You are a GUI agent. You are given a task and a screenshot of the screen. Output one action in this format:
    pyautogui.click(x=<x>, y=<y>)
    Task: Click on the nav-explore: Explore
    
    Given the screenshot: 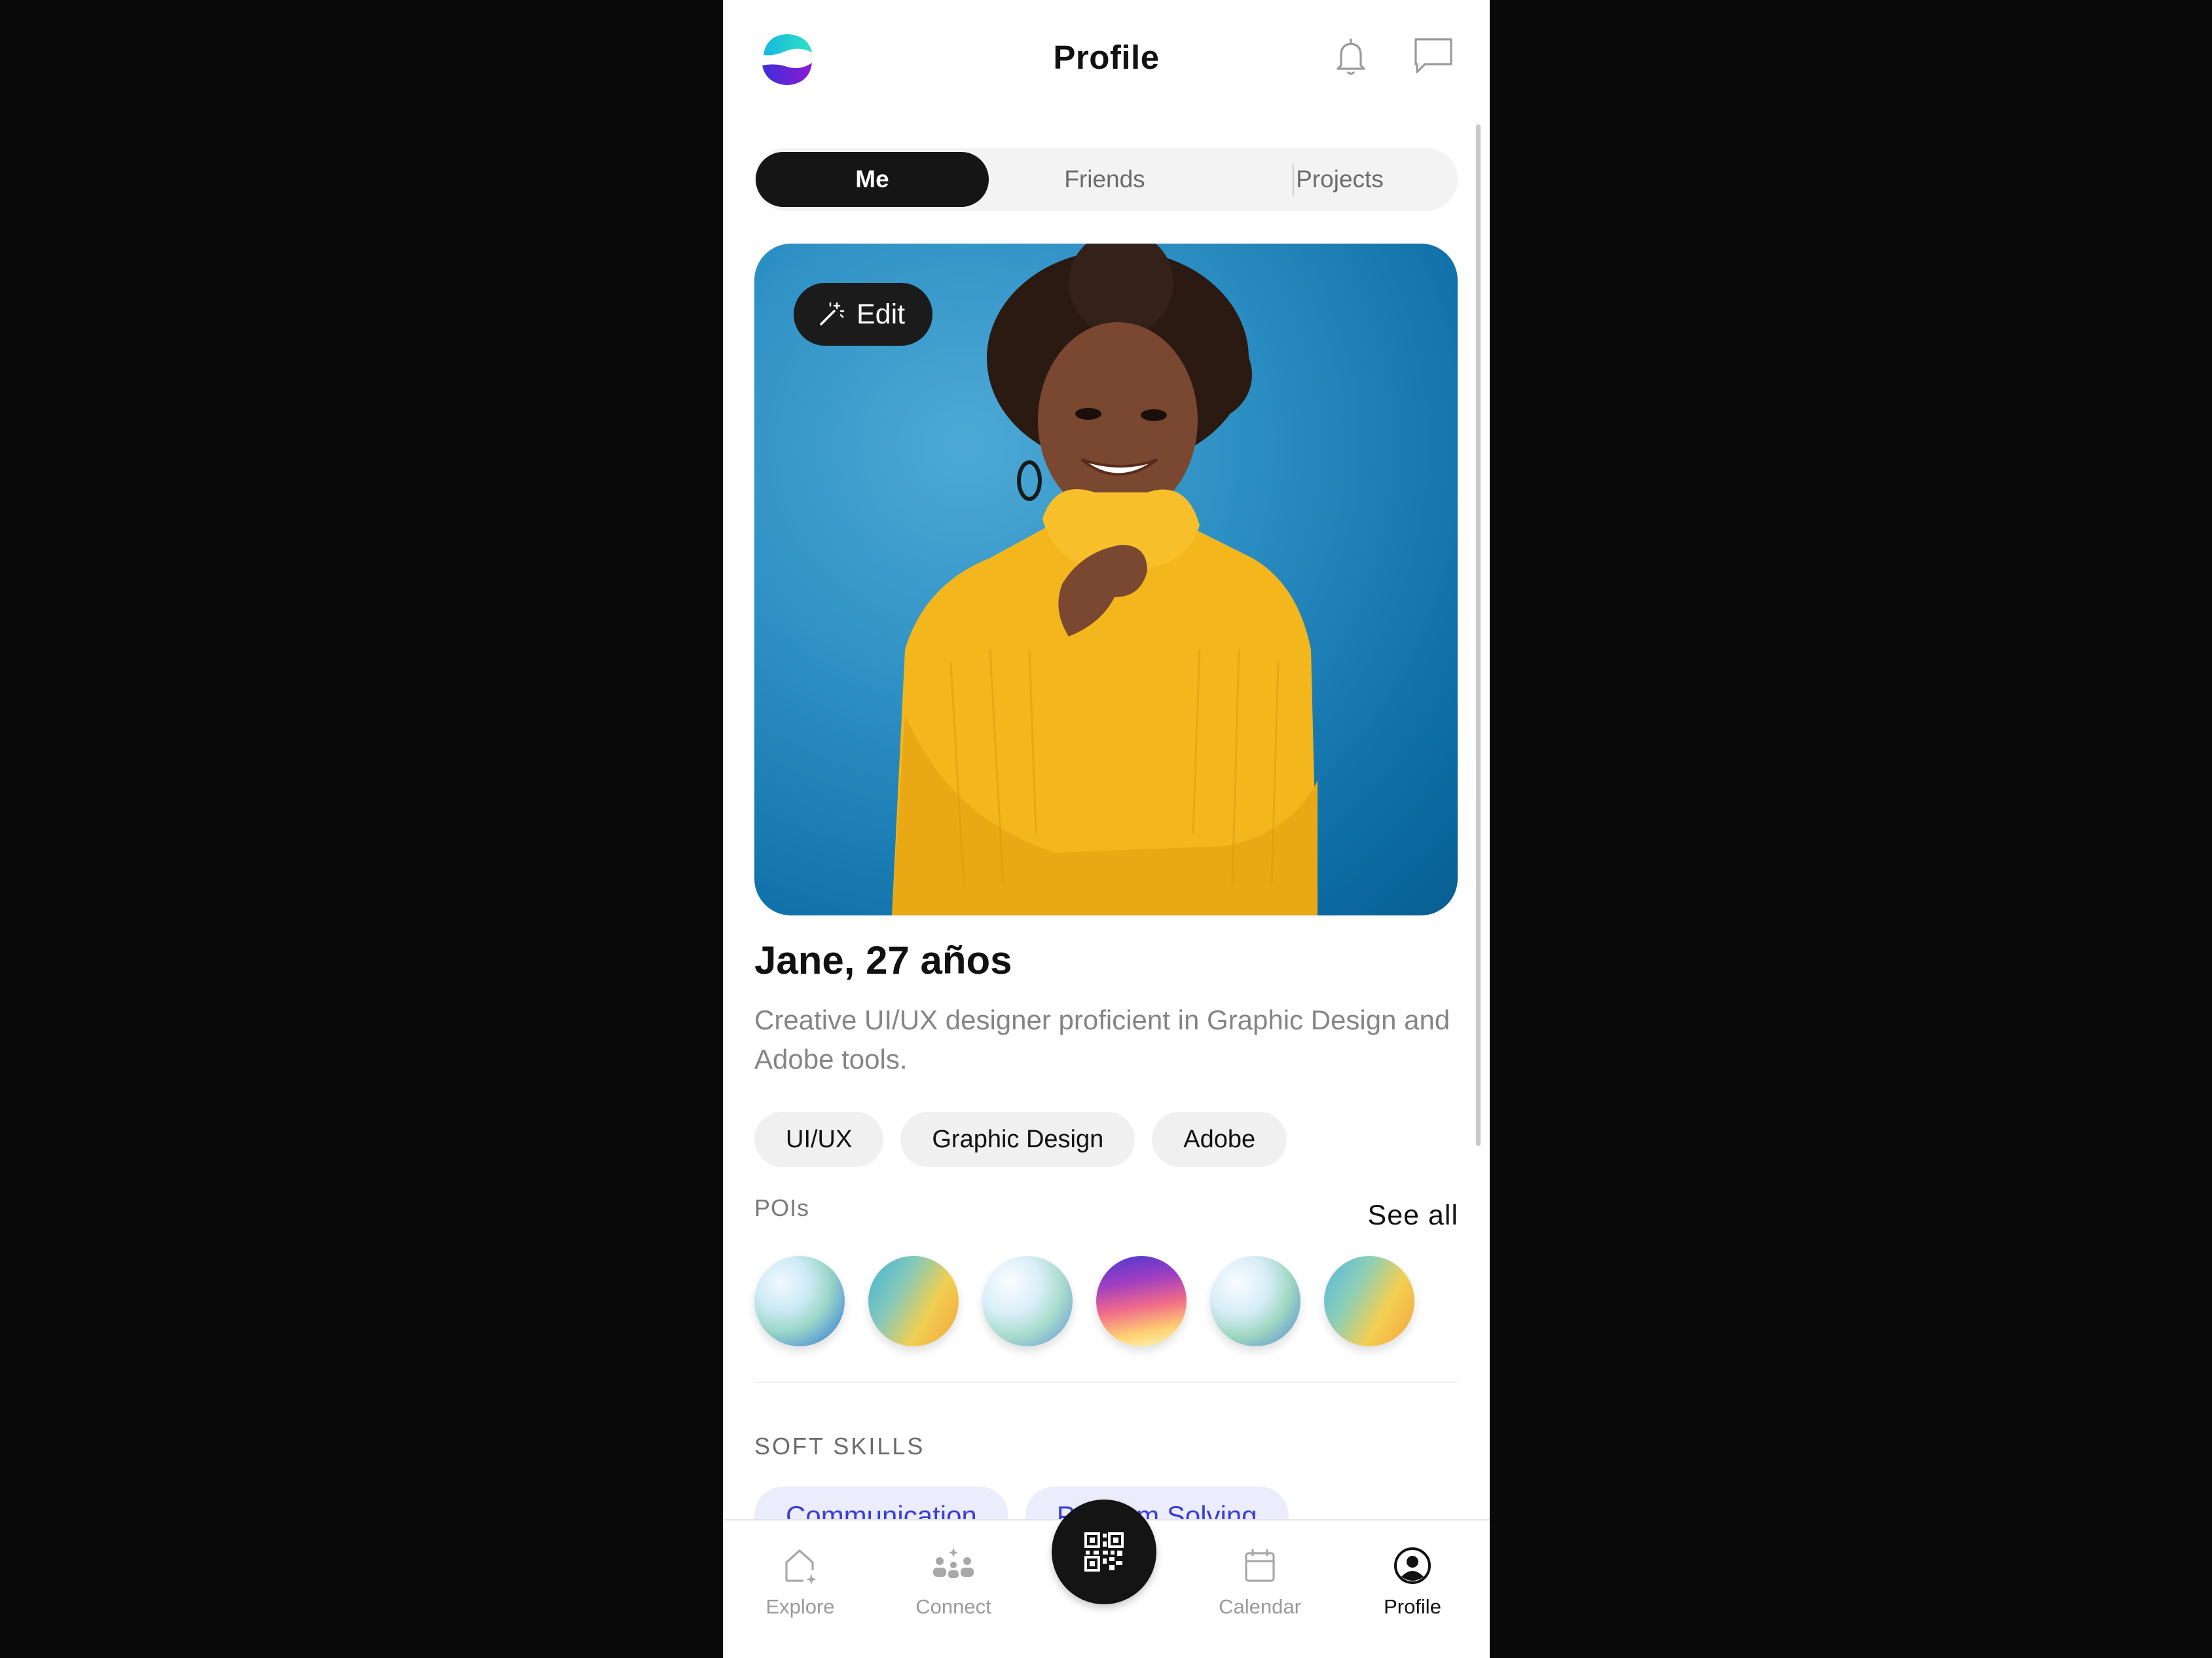 What is the action you would take?
    pyautogui.click(x=801, y=1589)
    